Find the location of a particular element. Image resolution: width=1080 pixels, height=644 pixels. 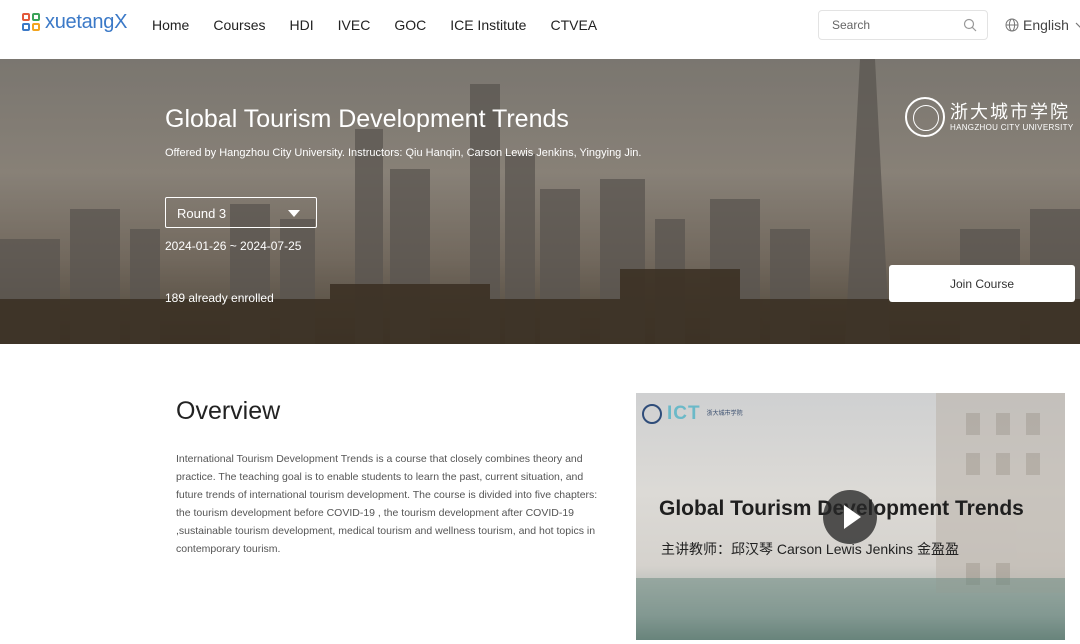

globe-icon is located at coordinates (1012, 25).